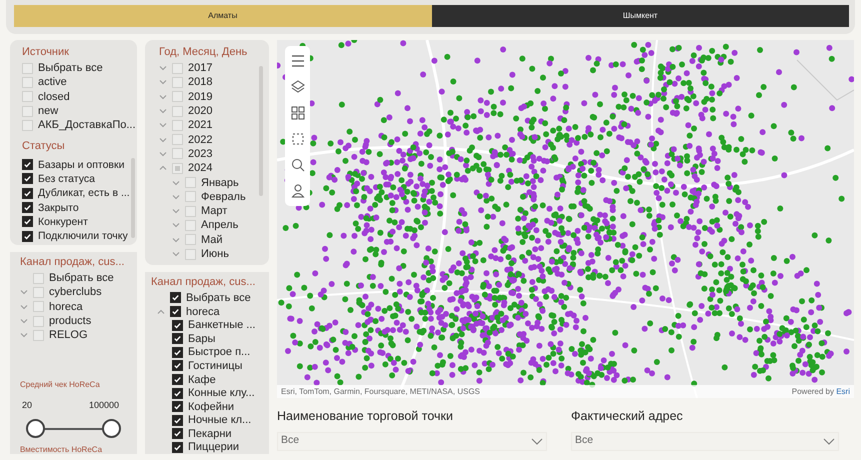 This screenshot has height=460, width=861. What do you see at coordinates (48, 111) in the screenshot?
I see `option-label: new` at bounding box center [48, 111].